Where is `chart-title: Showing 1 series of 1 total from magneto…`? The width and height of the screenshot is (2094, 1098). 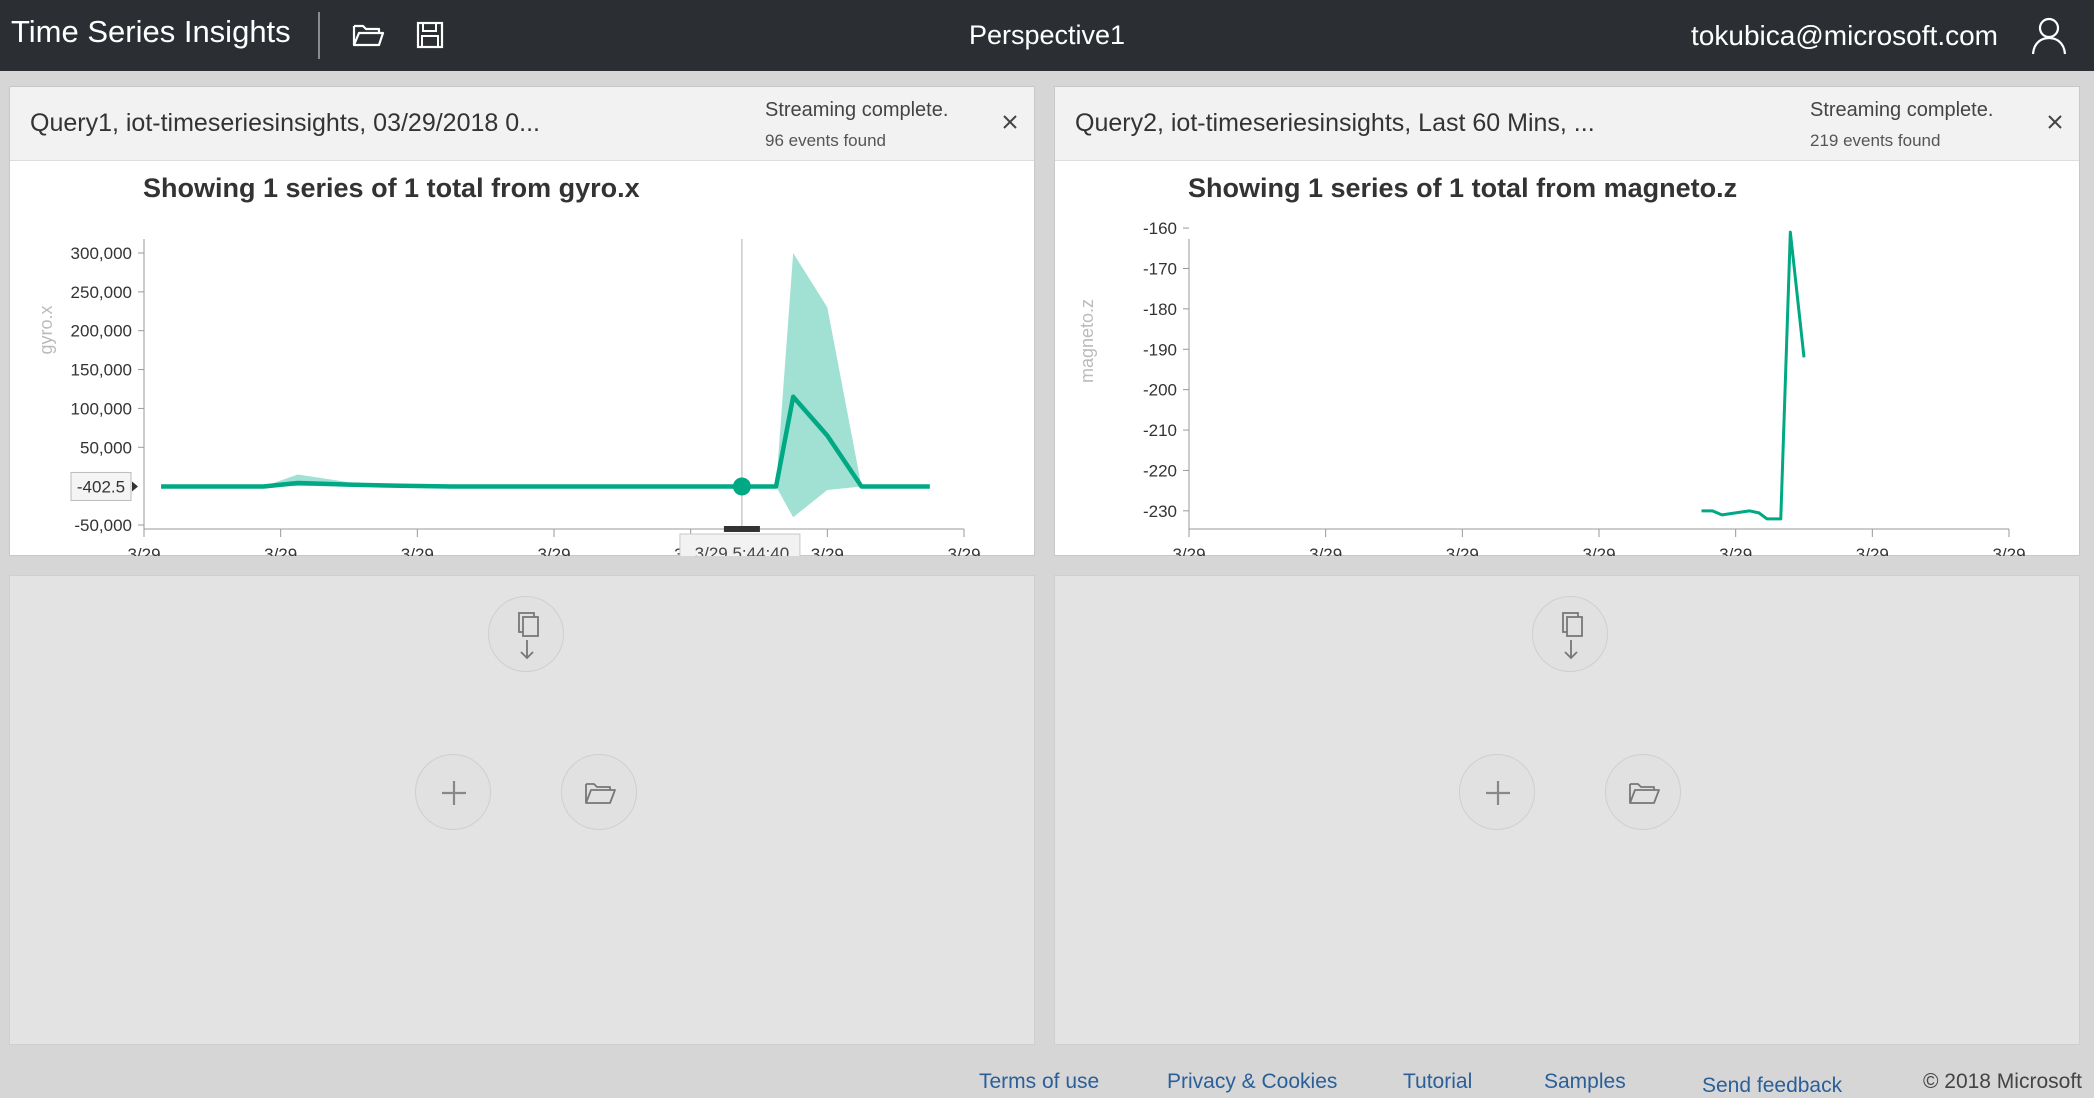
chart-title: Showing 1 series of 1 total from magneto… is located at coordinates (1462, 188).